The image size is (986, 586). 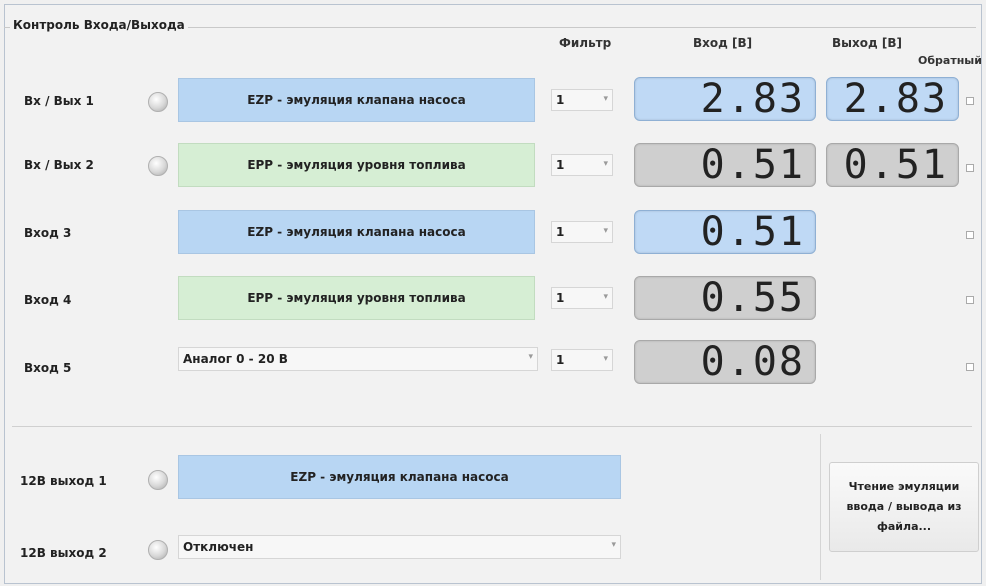 I want to click on header-input: Вход [В], so click(x=723, y=43).